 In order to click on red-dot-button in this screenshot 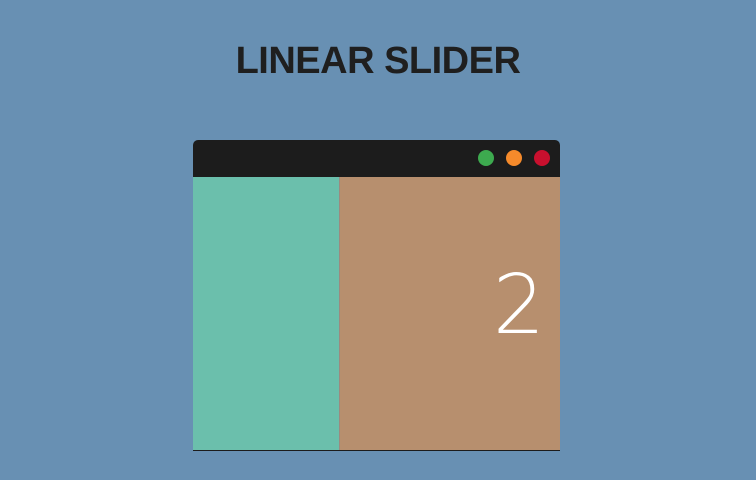, I will do `click(542, 158)`.